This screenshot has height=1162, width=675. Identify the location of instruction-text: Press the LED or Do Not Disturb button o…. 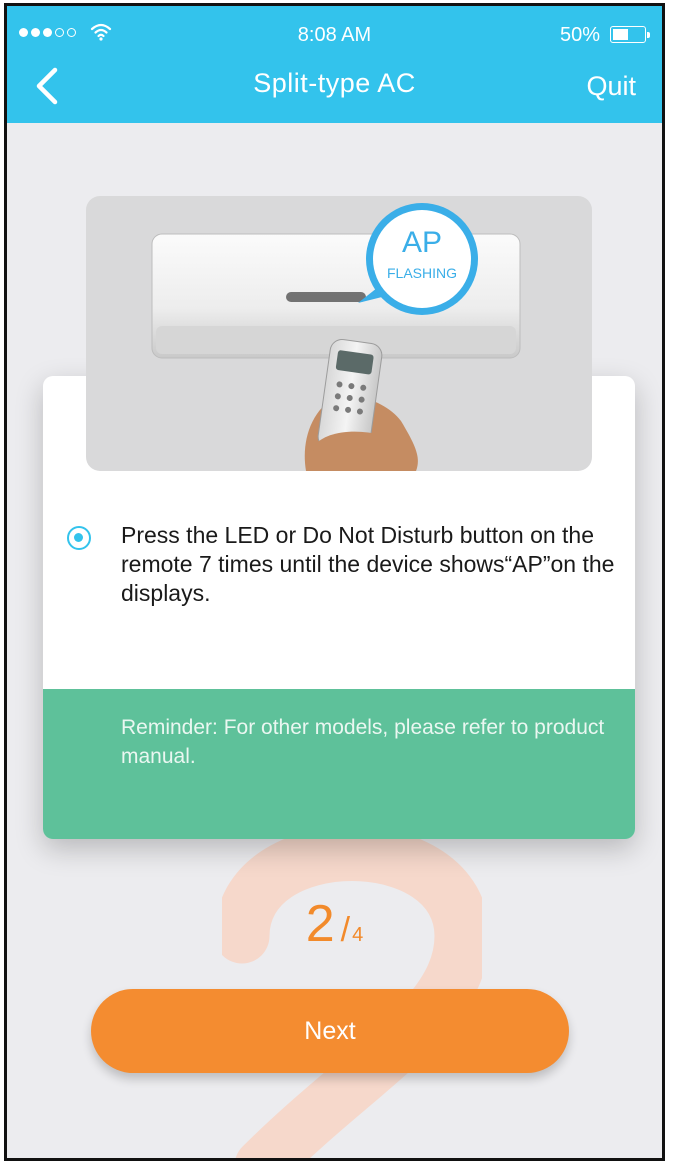
(368, 564).